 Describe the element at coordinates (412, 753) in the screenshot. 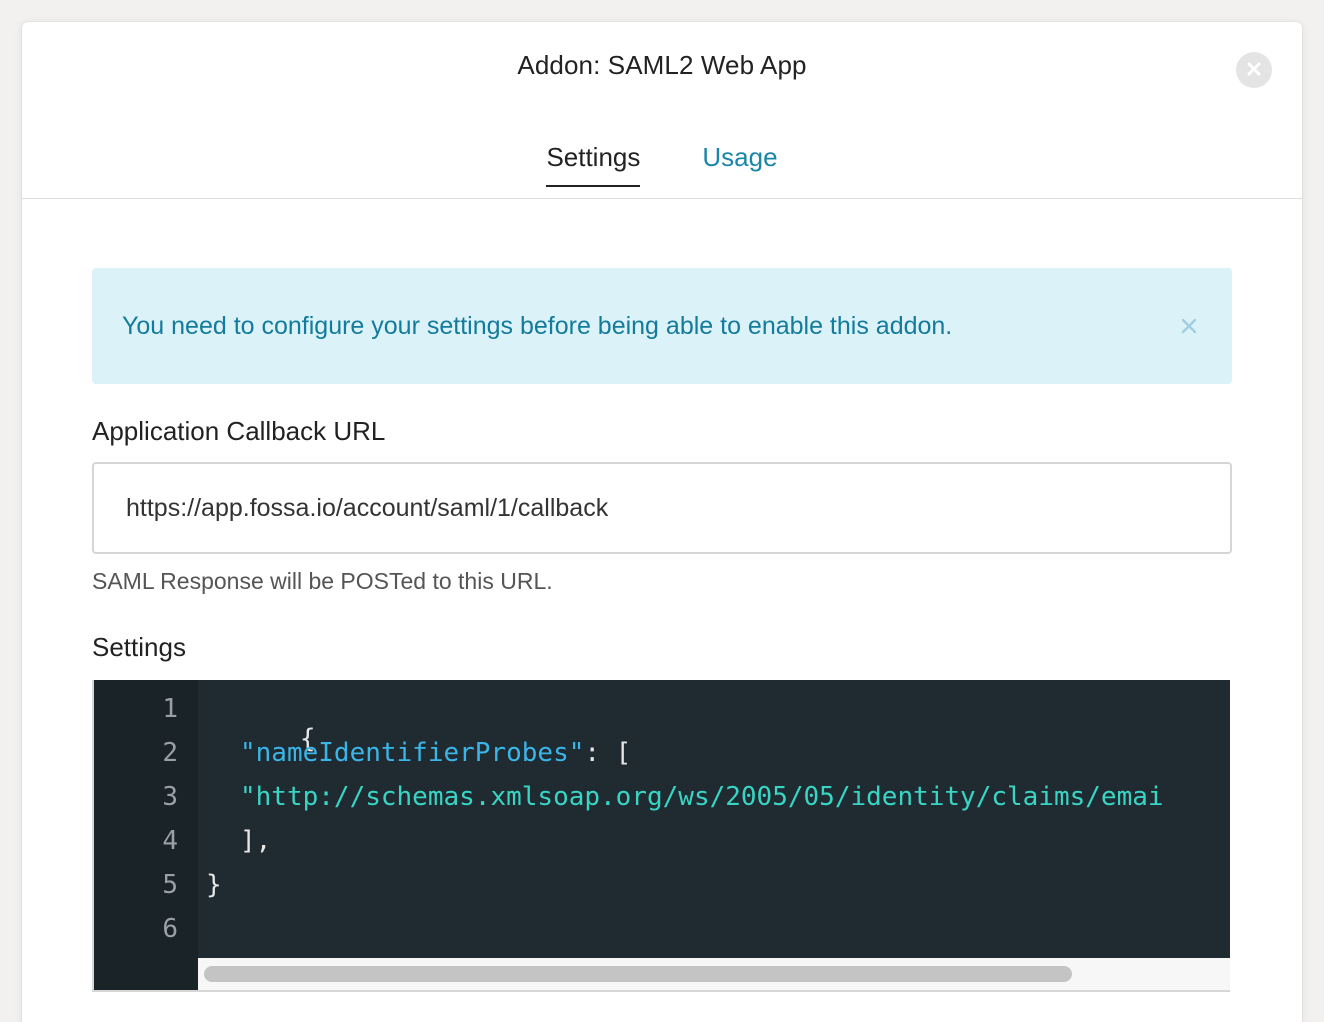

I see `json-key: "nameIdentifierProbes"` at that location.